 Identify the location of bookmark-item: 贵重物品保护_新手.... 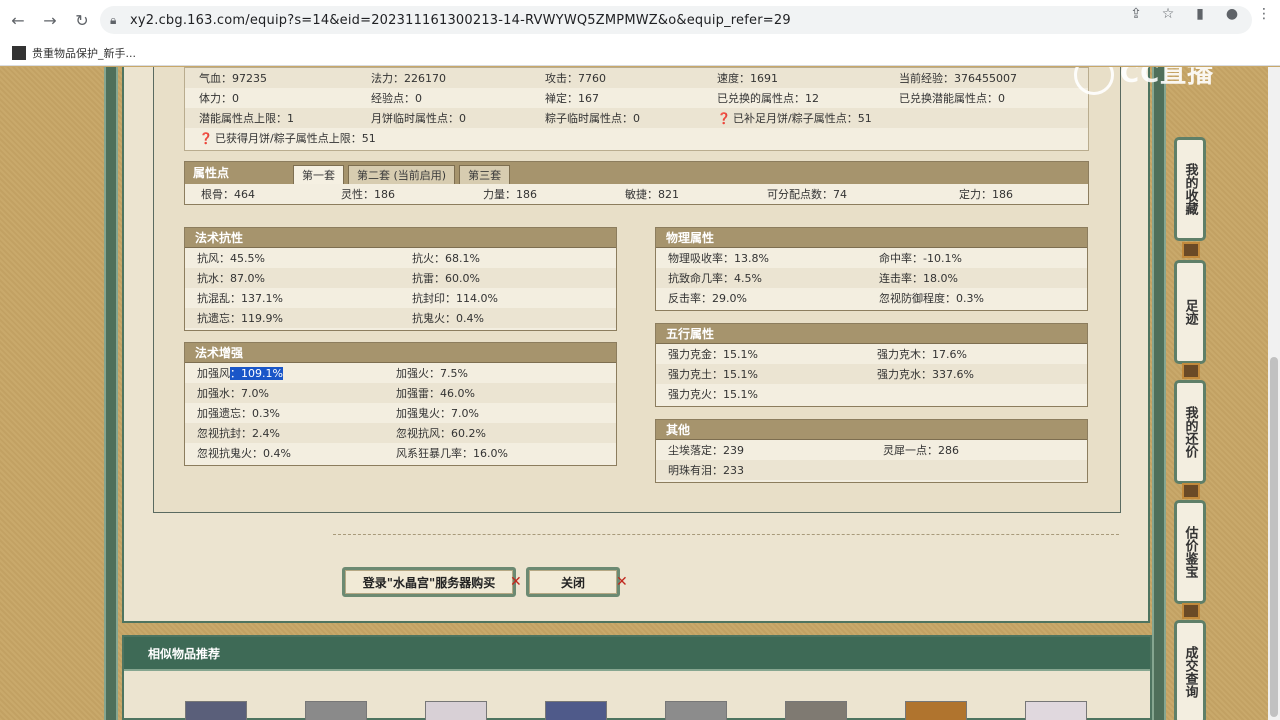
(84, 53).